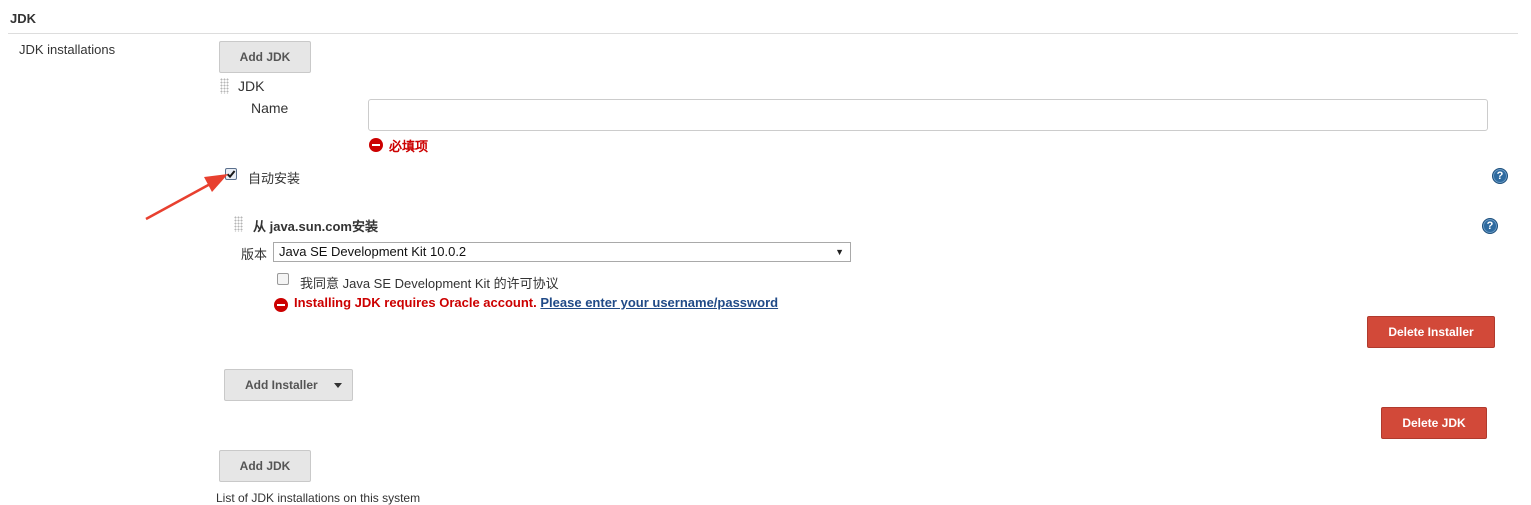 Image resolution: width=1531 pixels, height=505 pixels. I want to click on version-label: 版本, so click(254, 254).